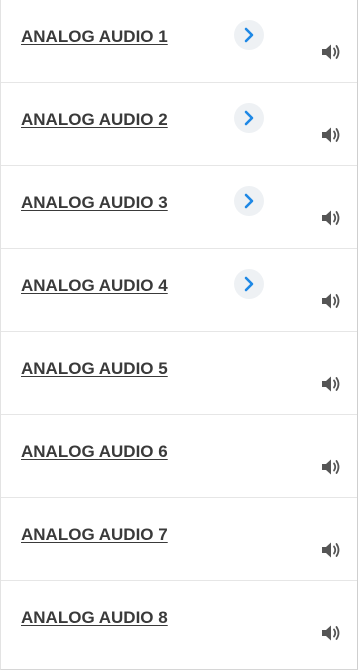  I want to click on channel-link-2: ANALOG AUDIO 2, so click(94, 120).